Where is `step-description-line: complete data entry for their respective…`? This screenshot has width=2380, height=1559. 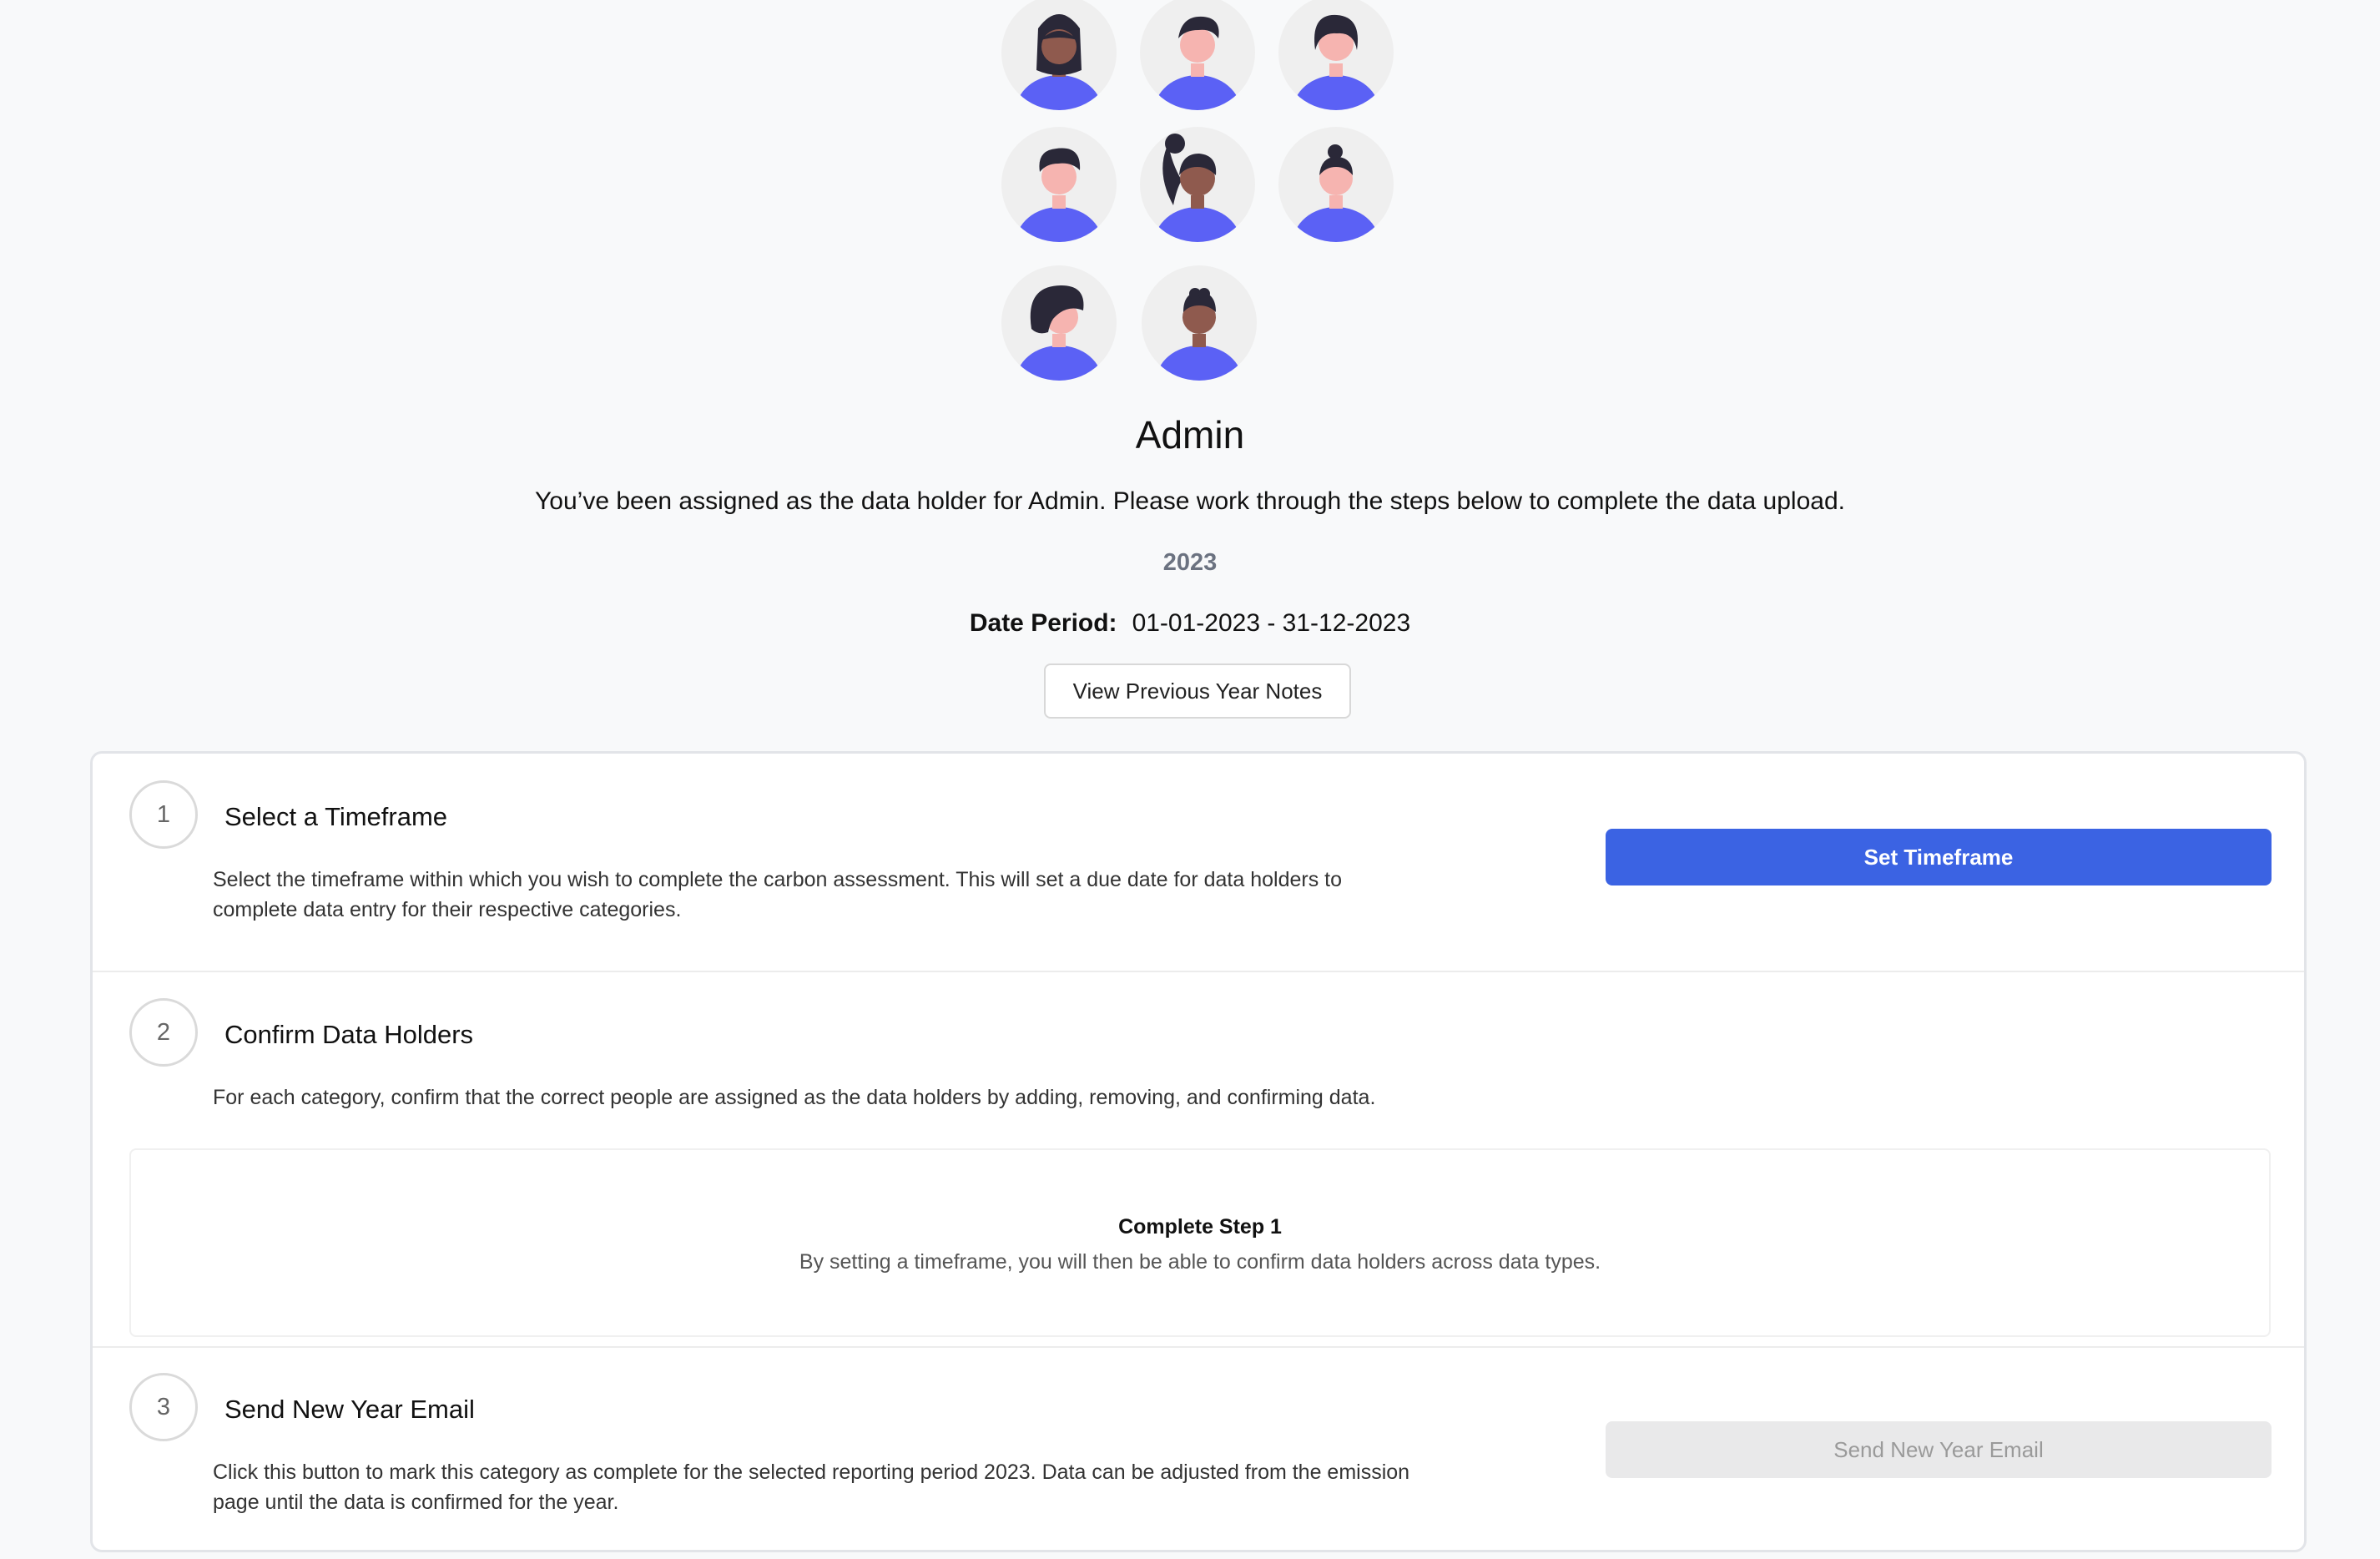
step-description-line: complete data entry for their respective… is located at coordinates (447, 909).